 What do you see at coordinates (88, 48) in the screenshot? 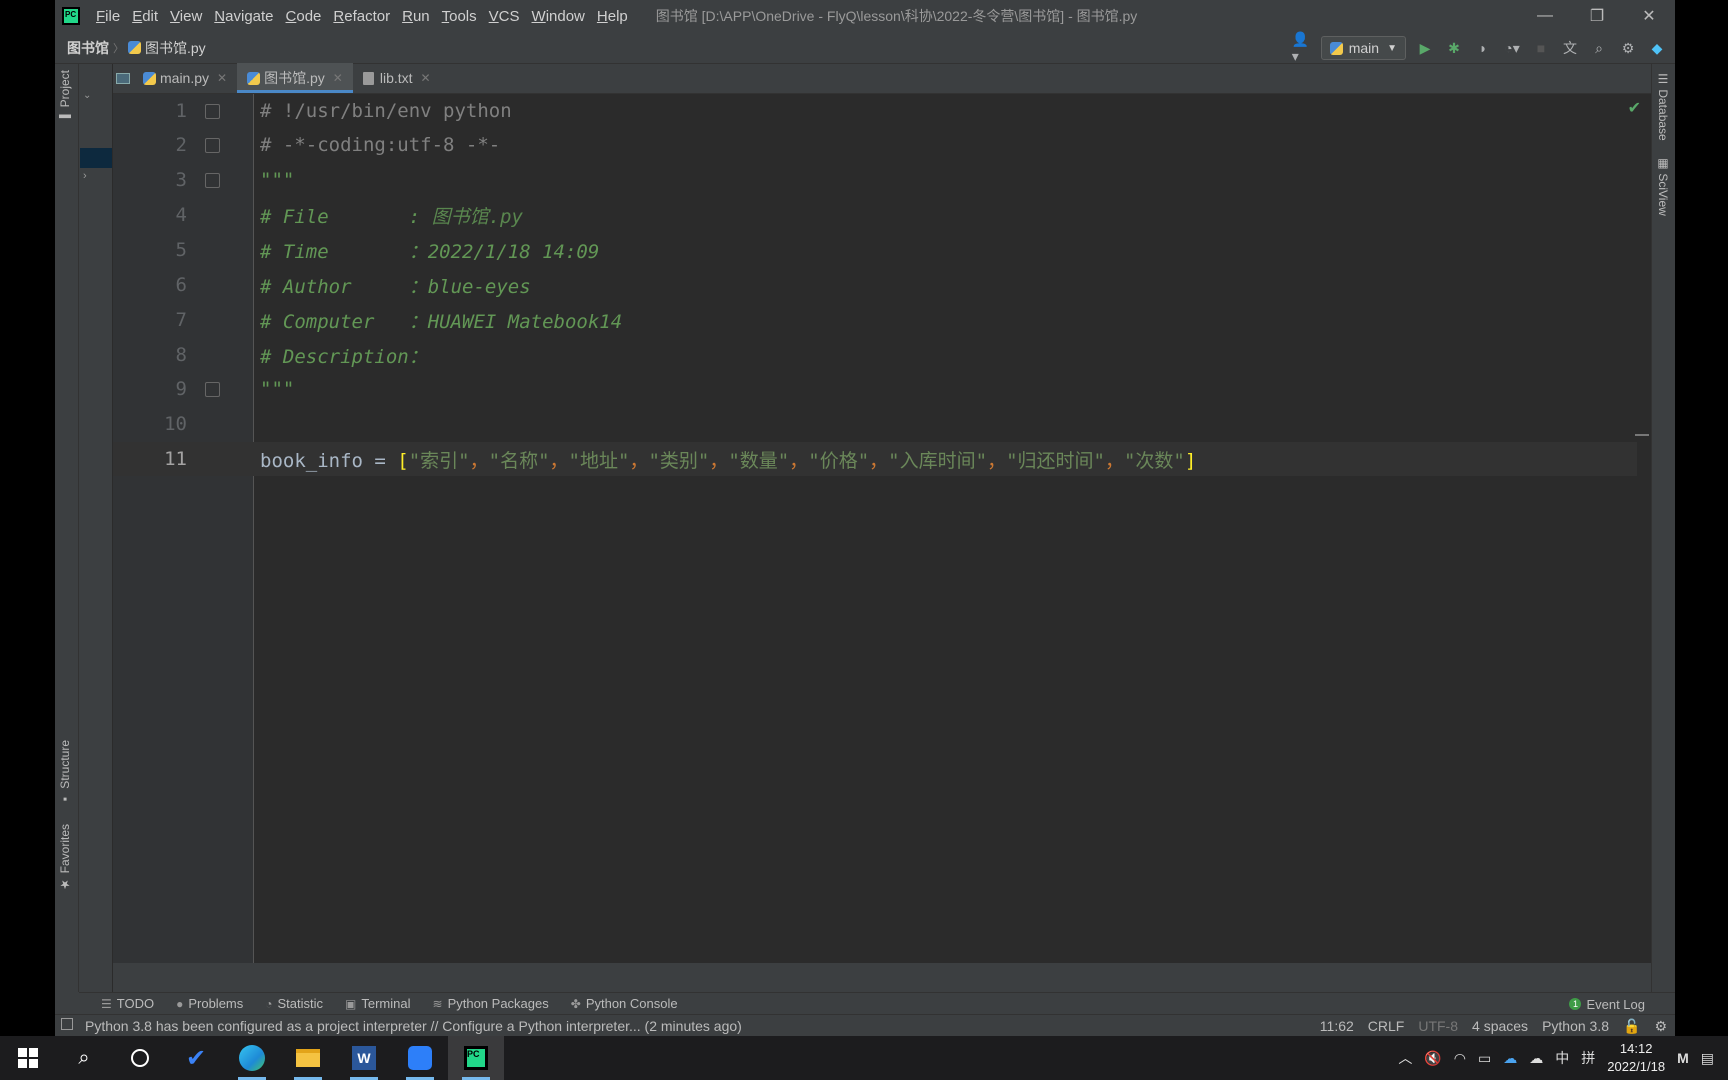
I see `breadcrumb-project: 图书馆` at bounding box center [88, 48].